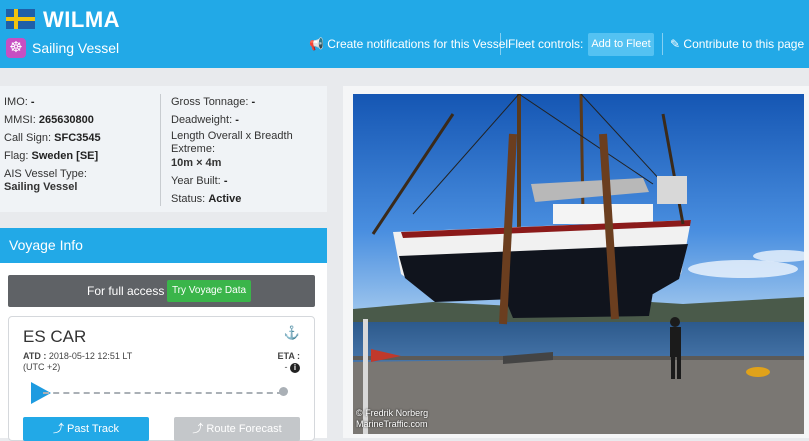 The image size is (809, 441). Describe the element at coordinates (744, 44) in the screenshot. I see `contribute-label: Contribute to this page` at that location.